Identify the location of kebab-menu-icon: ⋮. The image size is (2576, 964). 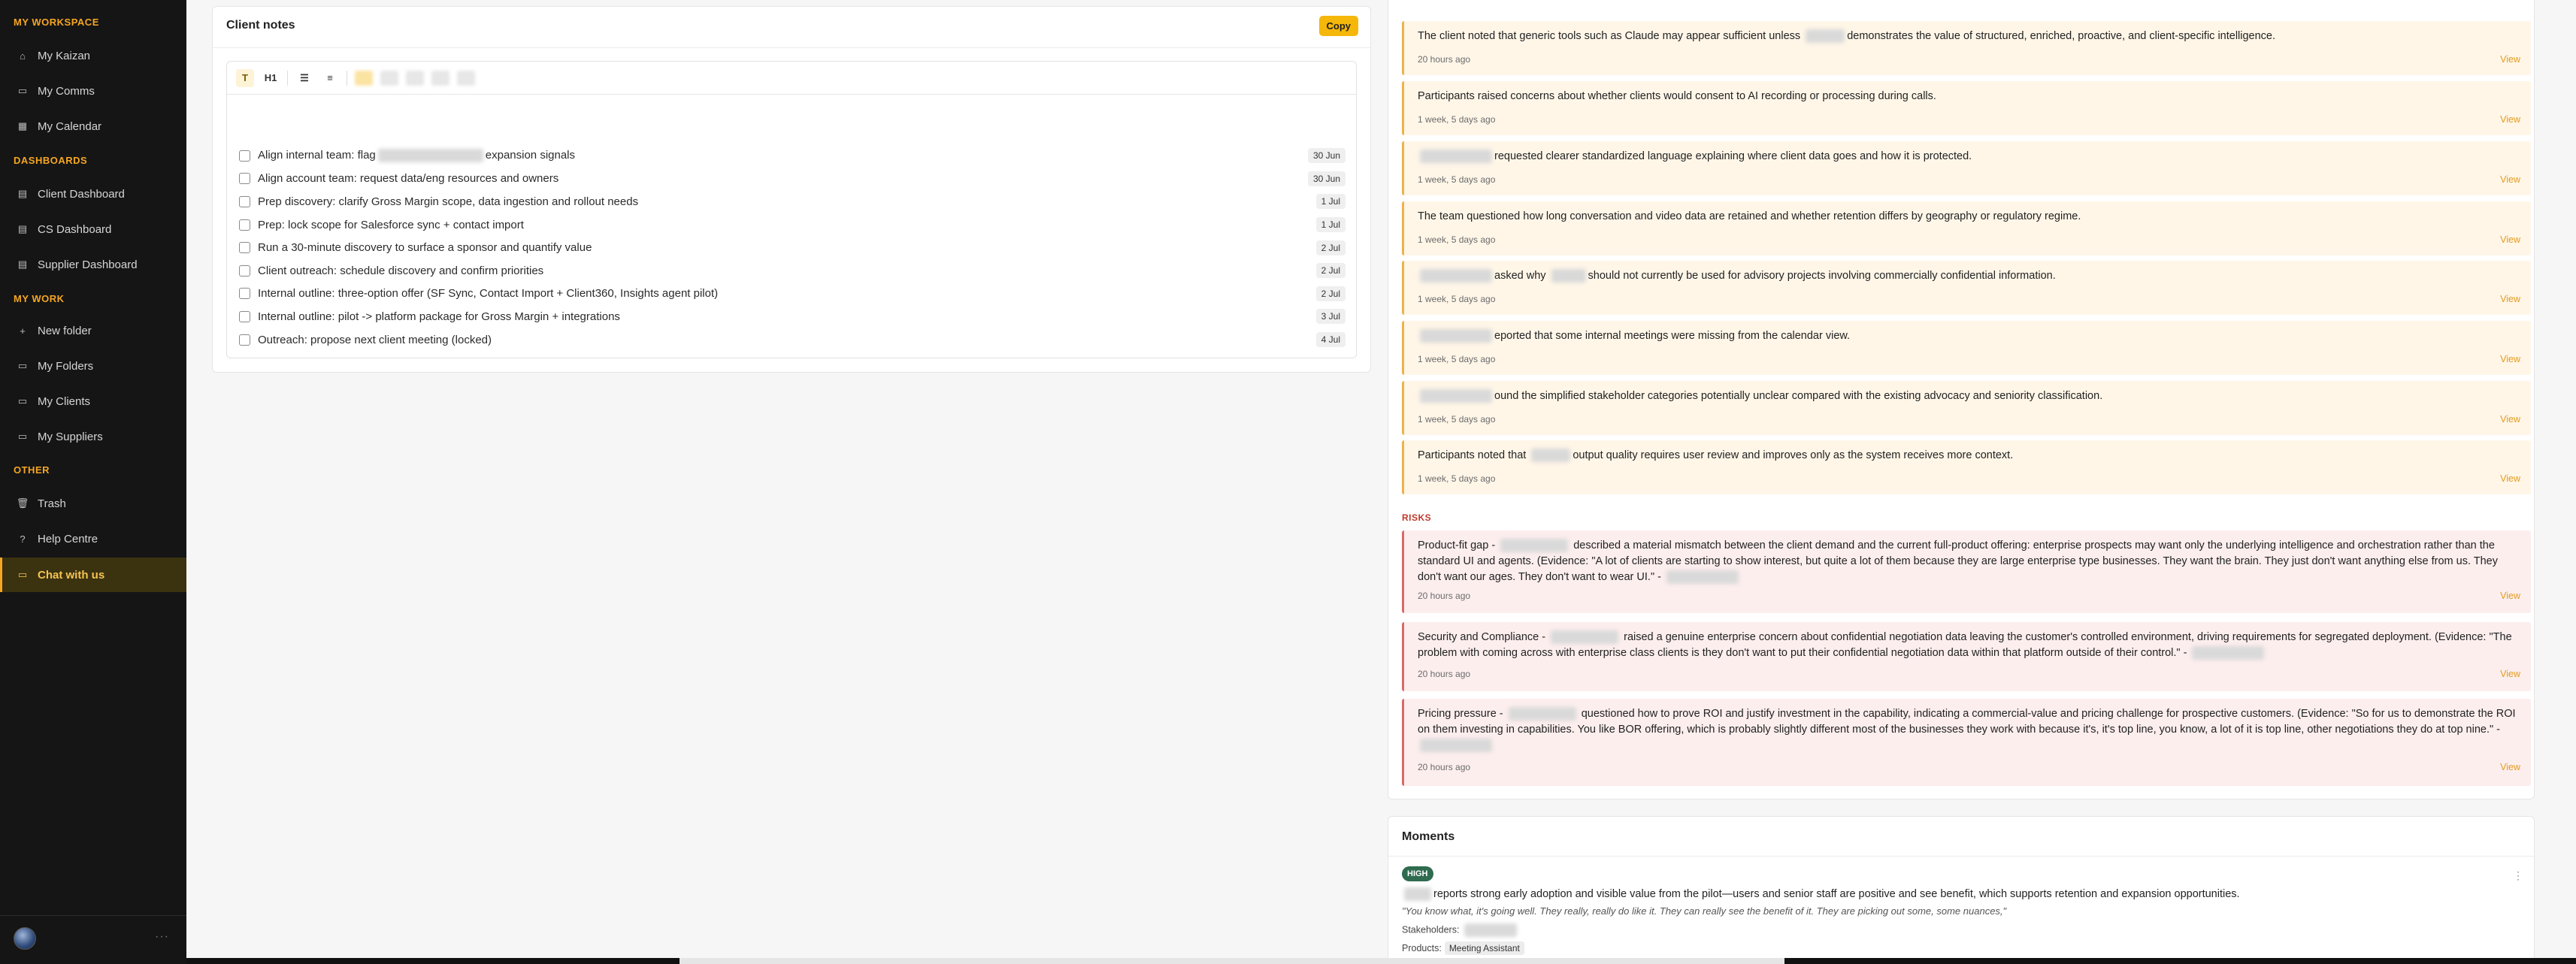
(2518, 875).